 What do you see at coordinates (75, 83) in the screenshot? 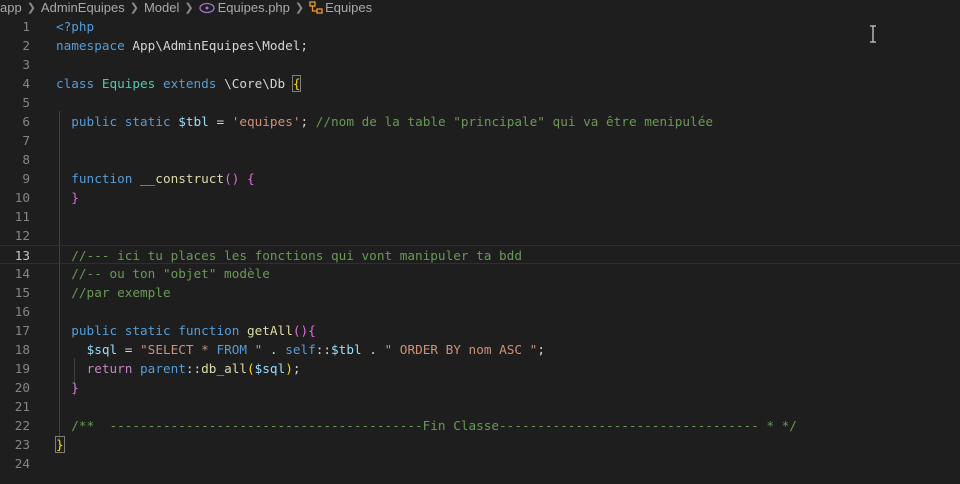
I see `code-token: class` at bounding box center [75, 83].